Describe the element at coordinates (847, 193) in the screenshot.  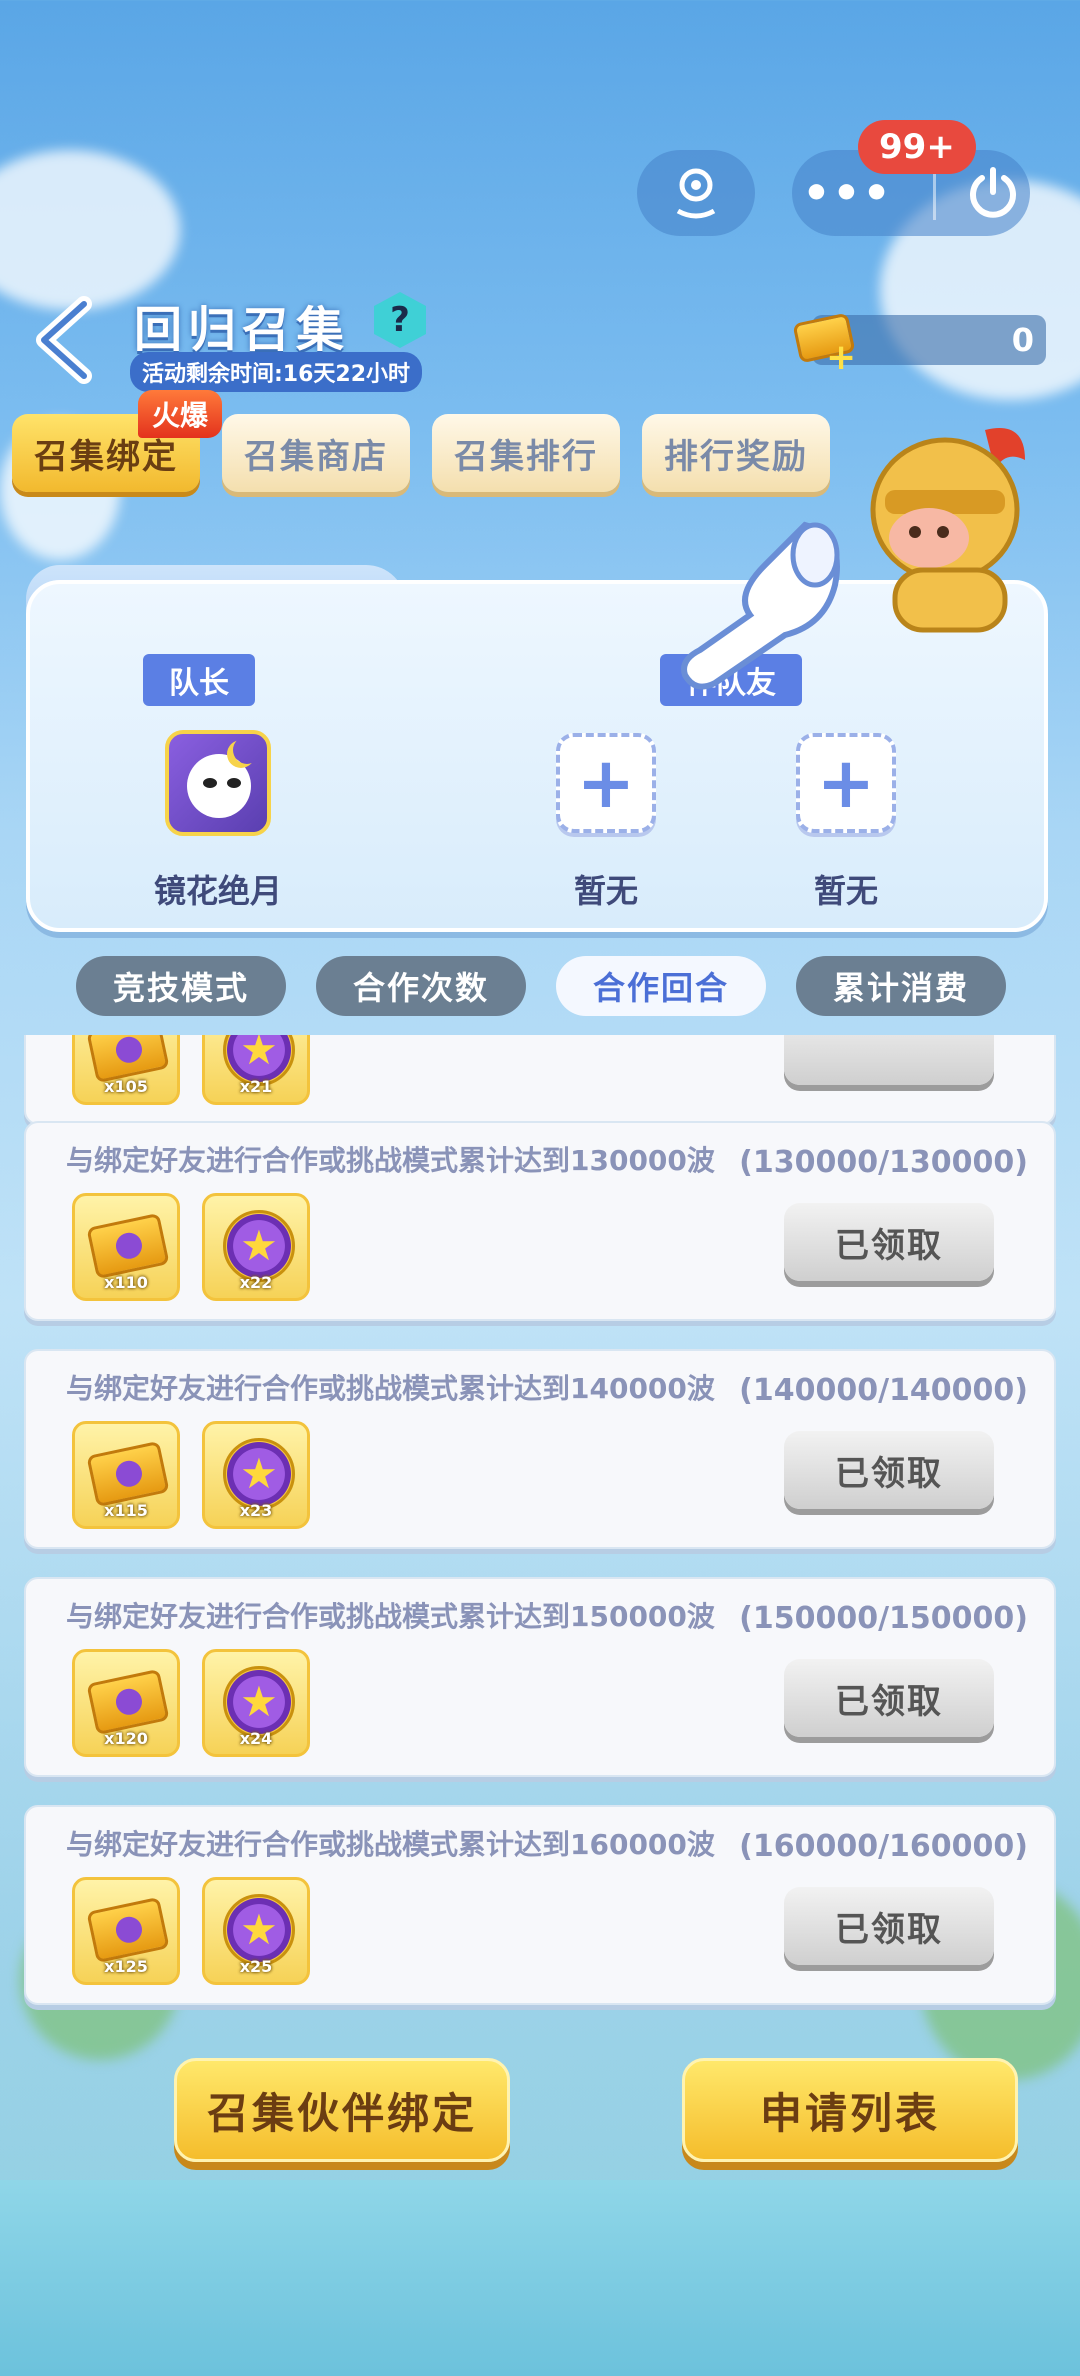
I see `more-dots-icon: •••` at that location.